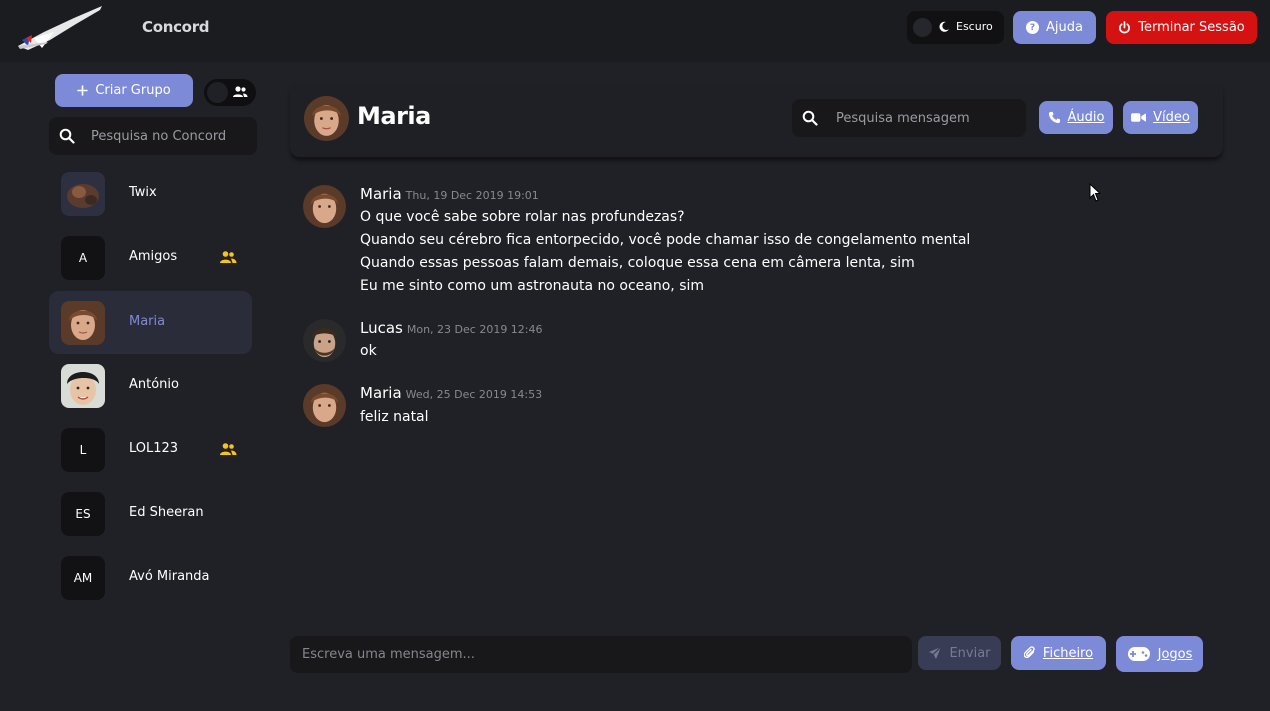  I want to click on send-button: Enviar, so click(959, 653).